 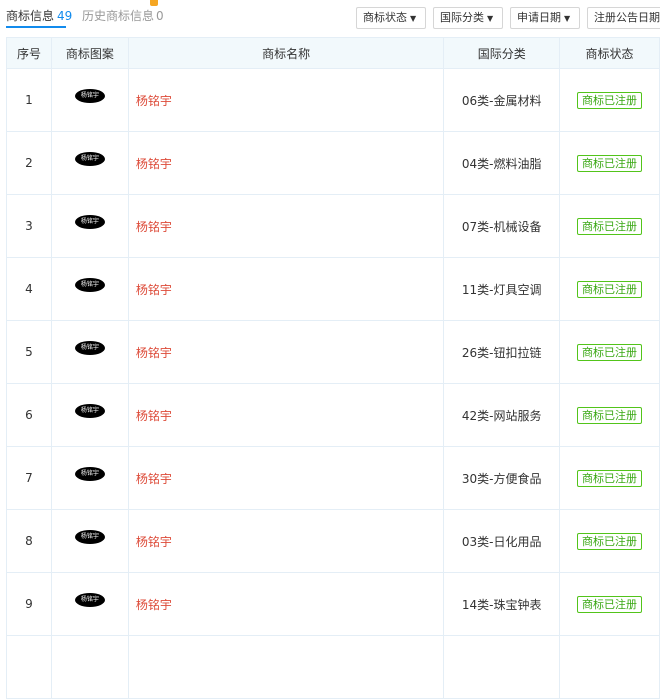 I want to click on international-class: 26类-钮扣拉链, so click(x=502, y=352).